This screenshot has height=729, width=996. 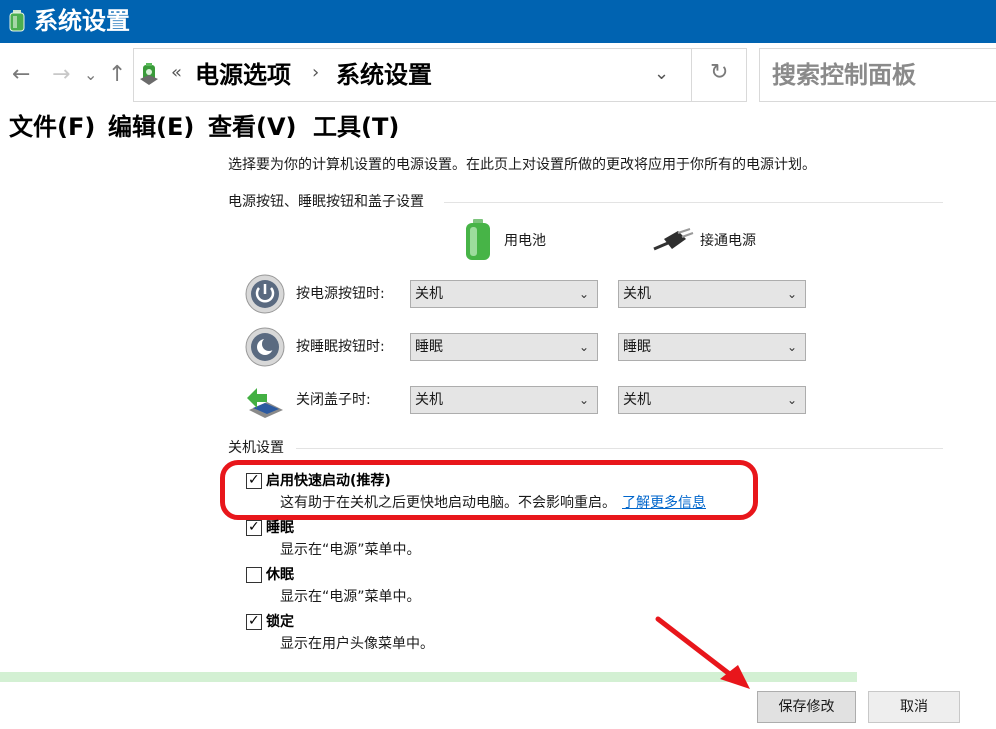 What do you see at coordinates (176, 72) in the screenshot?
I see `chevron-left-icon: «` at bounding box center [176, 72].